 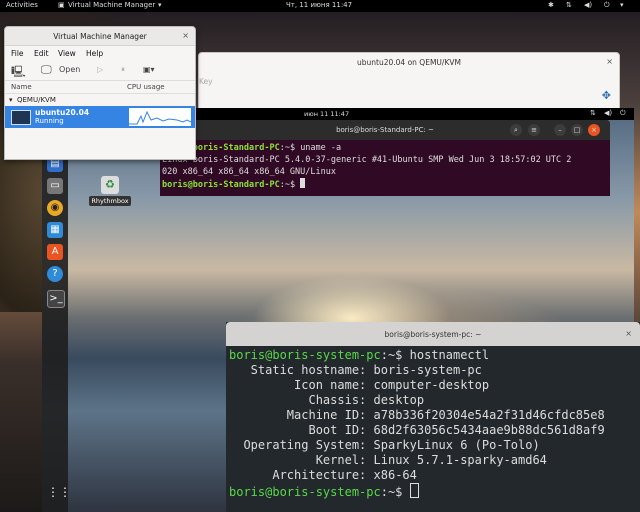 I want to click on guest-network-icon: ⇅, so click(x=593, y=113).